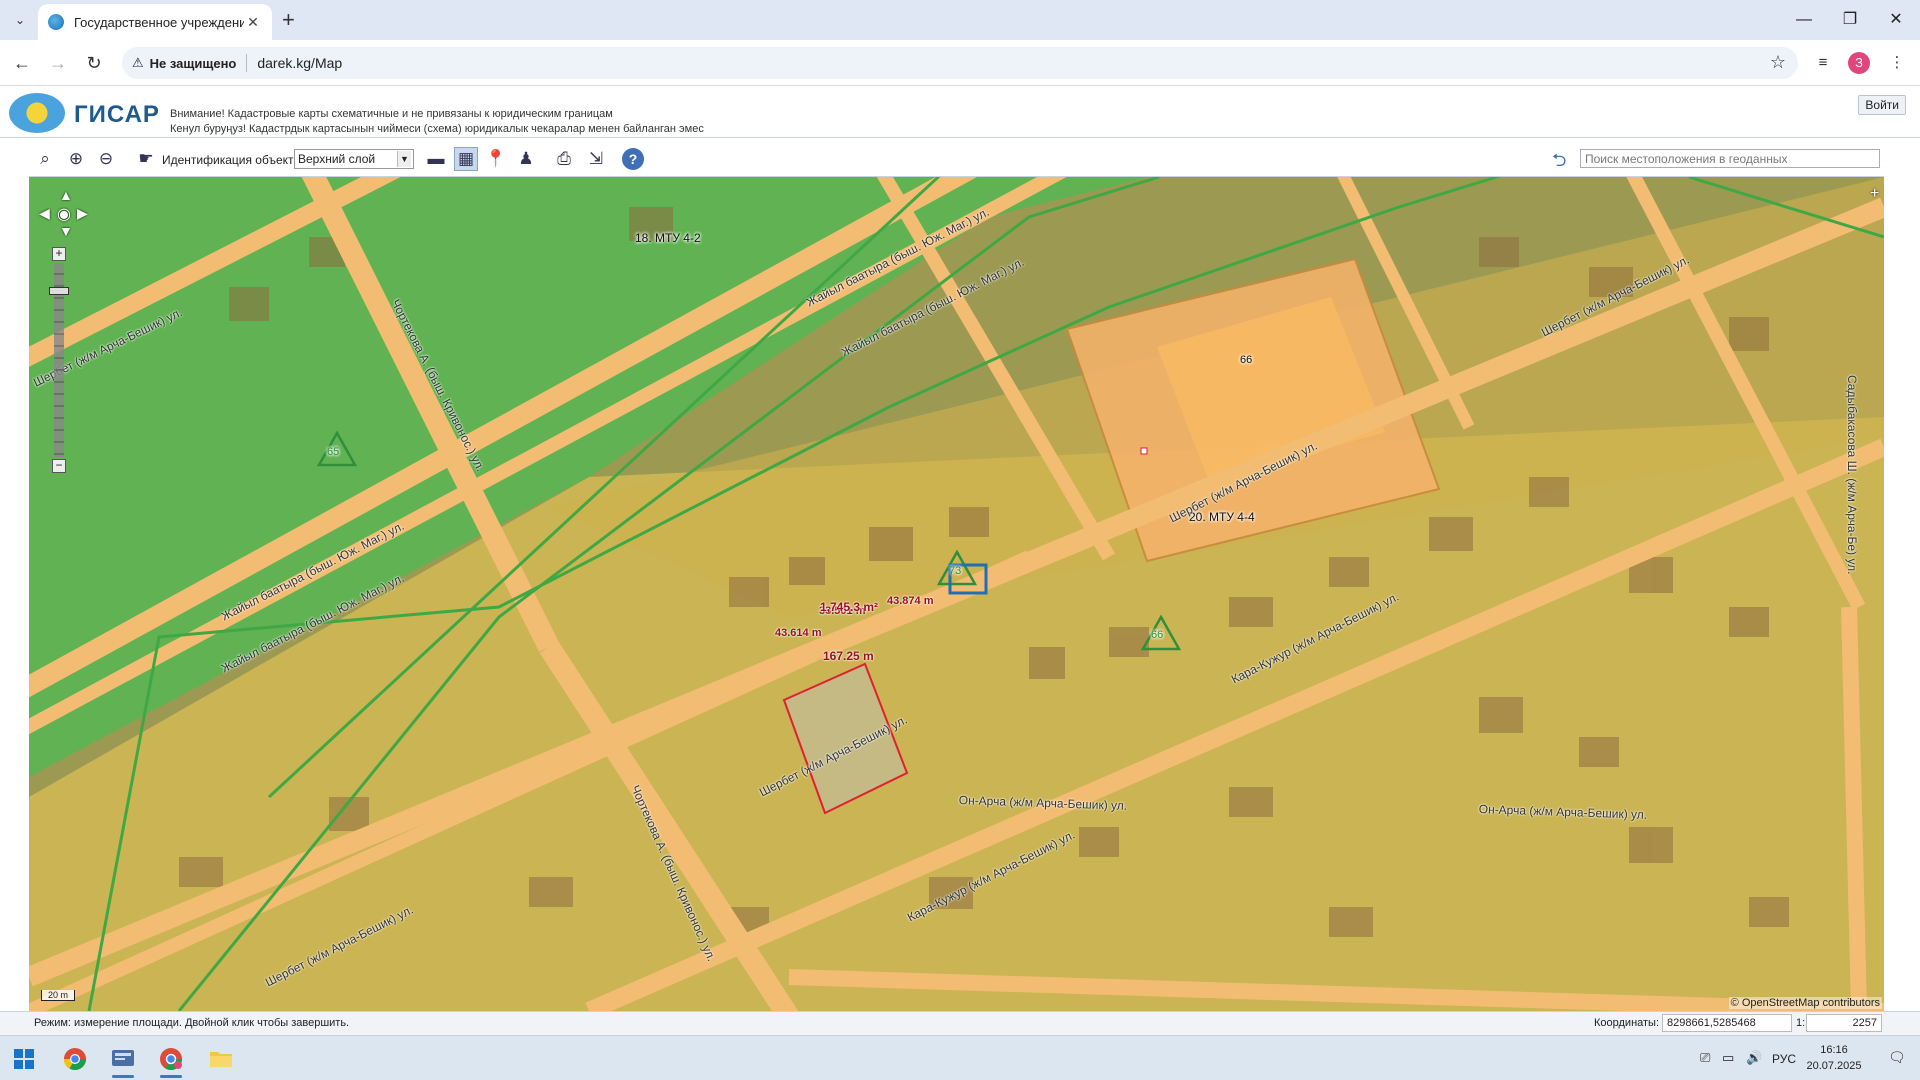  What do you see at coordinates (20, 20) in the screenshot?
I see `tab-search-chevron-icon: ⌄` at bounding box center [20, 20].